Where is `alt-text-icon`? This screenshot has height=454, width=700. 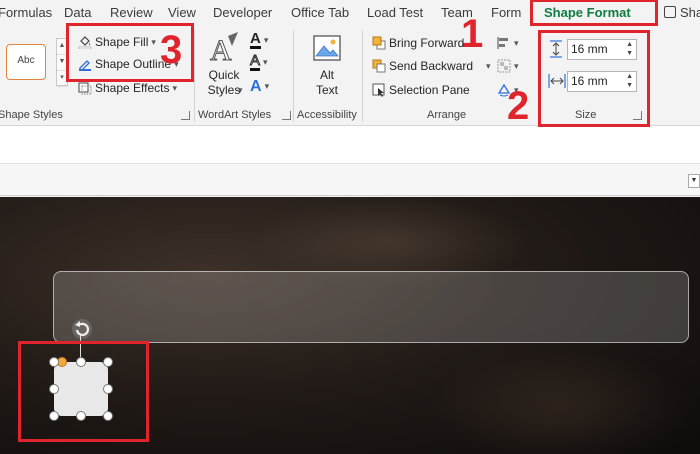 alt-text-icon is located at coordinates (327, 48).